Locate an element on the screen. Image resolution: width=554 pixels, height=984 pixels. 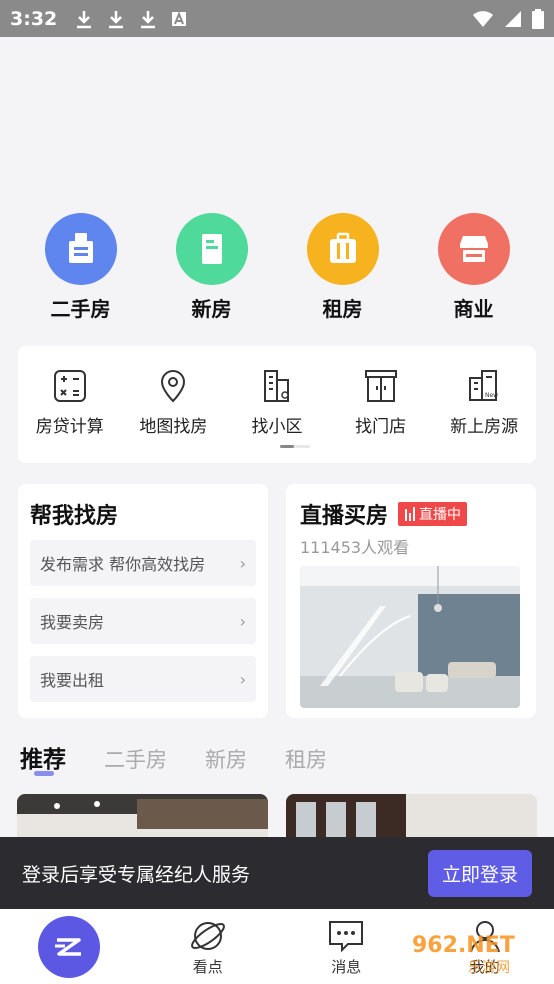
nav-discover: 看点 is located at coordinates (208, 946).